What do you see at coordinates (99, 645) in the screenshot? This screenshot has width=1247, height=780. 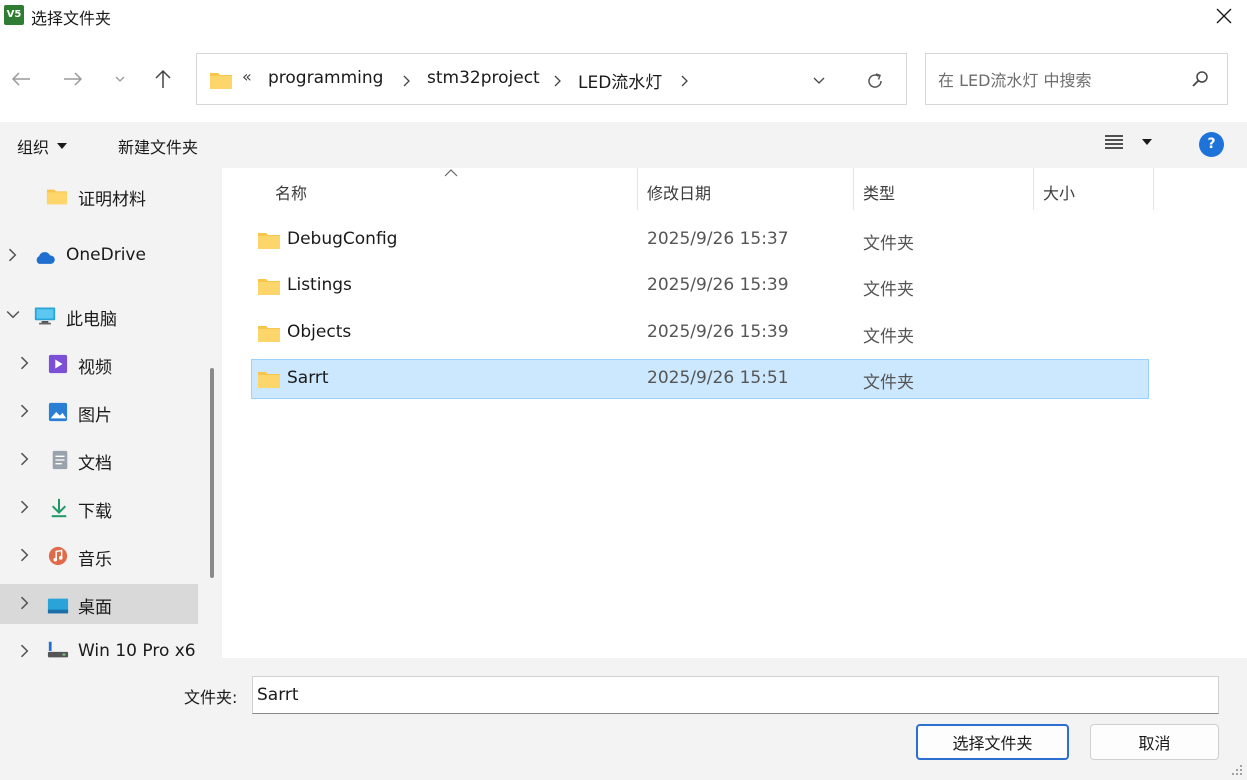 I see `sidebar-item-drive: Win 10 Pro x6` at bounding box center [99, 645].